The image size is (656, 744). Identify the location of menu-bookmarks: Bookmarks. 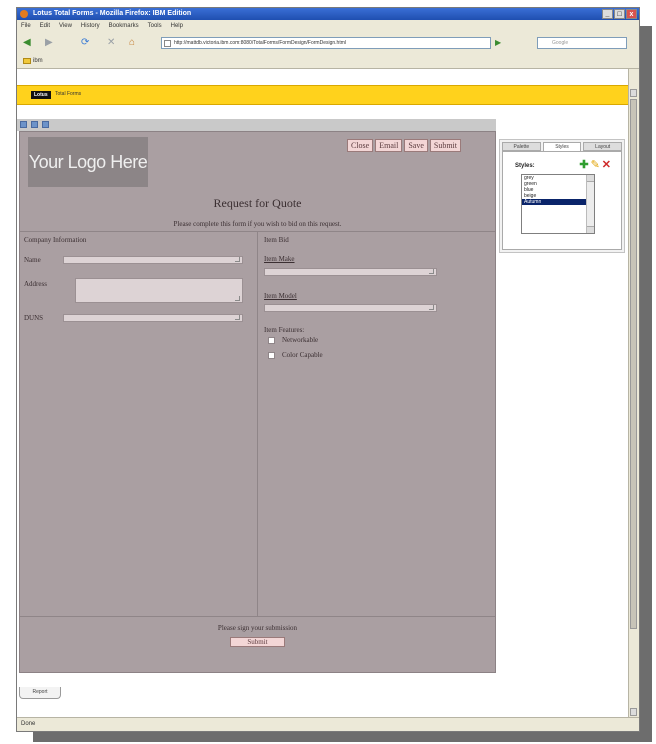
(124, 26).